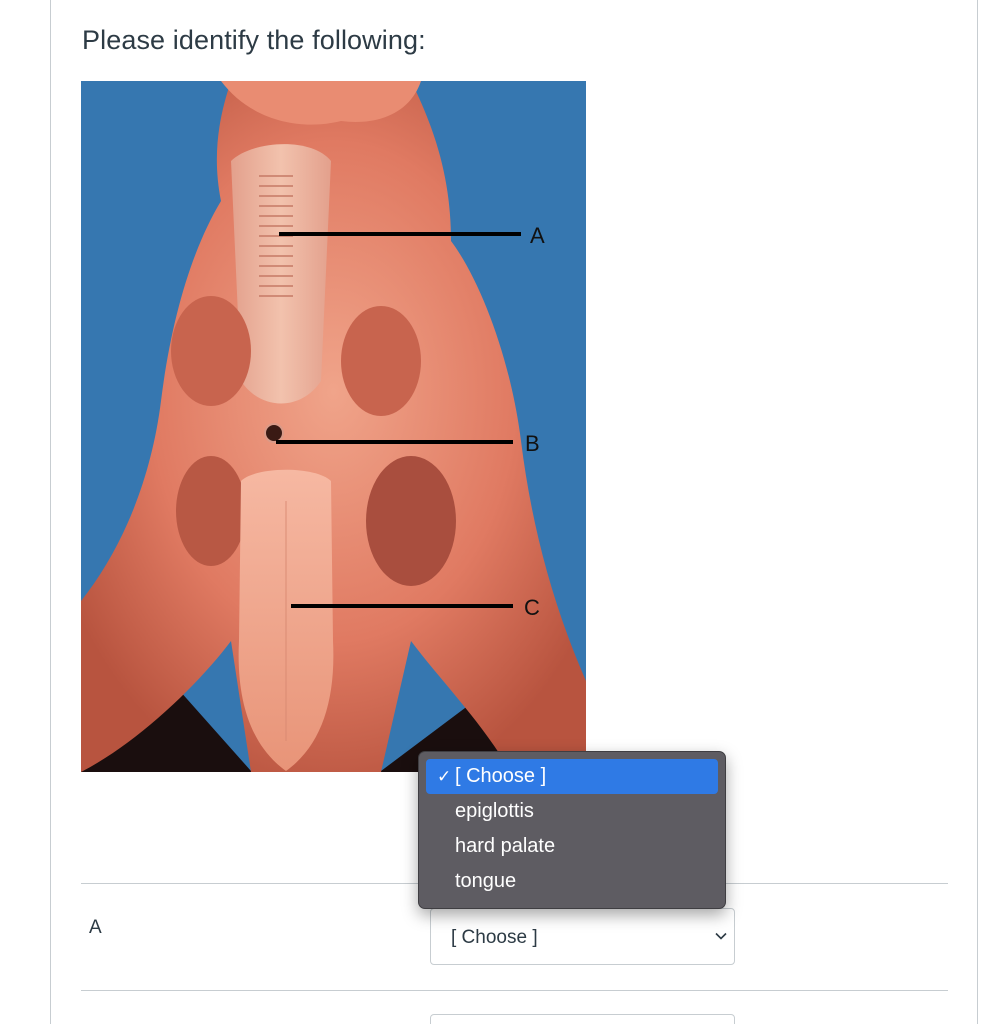 The image size is (996, 1024). I want to click on left-gland, so click(211, 351).